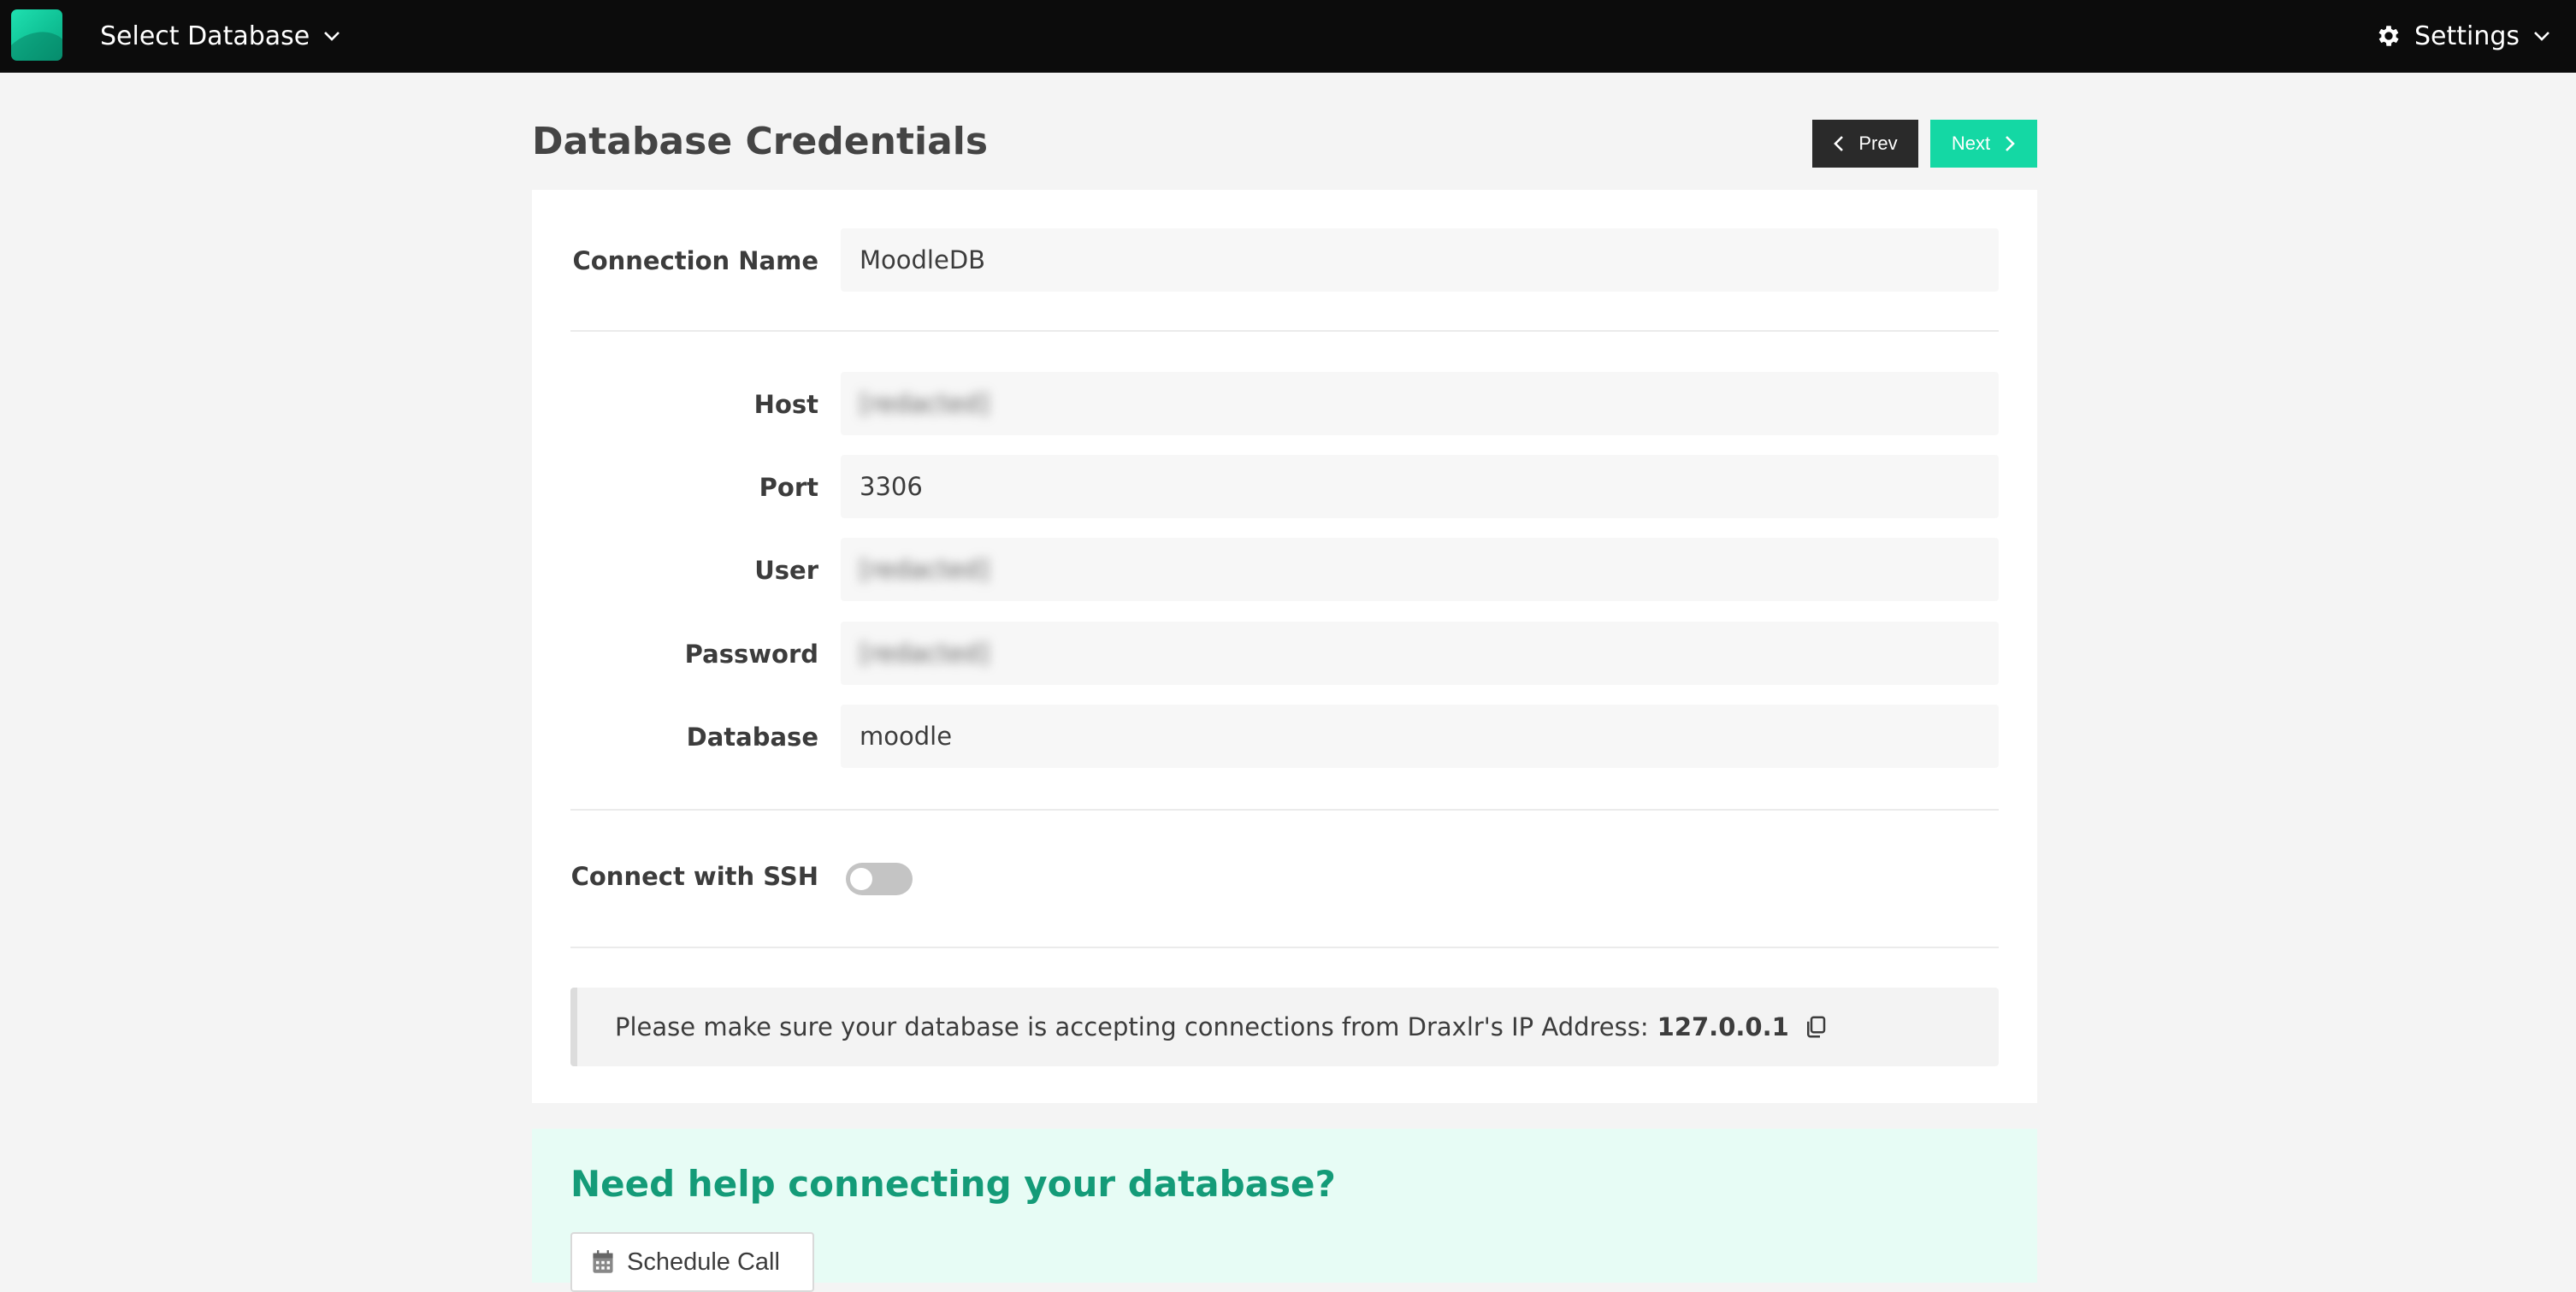 The height and width of the screenshot is (1292, 2576). What do you see at coordinates (1420, 569) in the screenshot?
I see `user-input: [redacted]` at bounding box center [1420, 569].